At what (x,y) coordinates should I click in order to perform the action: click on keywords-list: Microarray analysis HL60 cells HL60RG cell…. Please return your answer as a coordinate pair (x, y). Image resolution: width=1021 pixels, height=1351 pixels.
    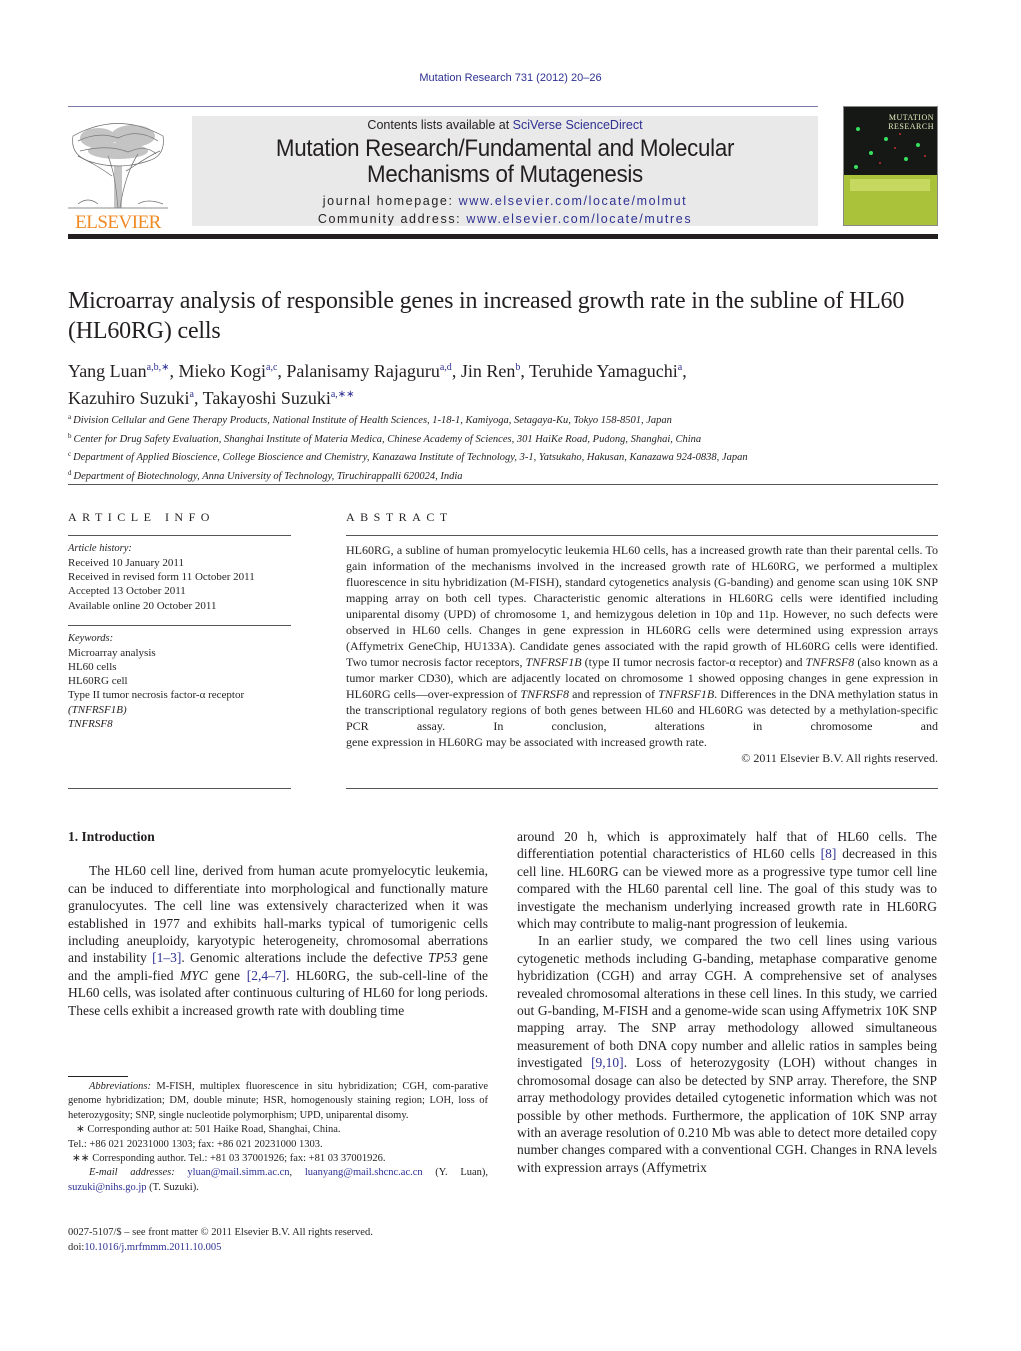
    Looking at the image, I should click on (179, 688).